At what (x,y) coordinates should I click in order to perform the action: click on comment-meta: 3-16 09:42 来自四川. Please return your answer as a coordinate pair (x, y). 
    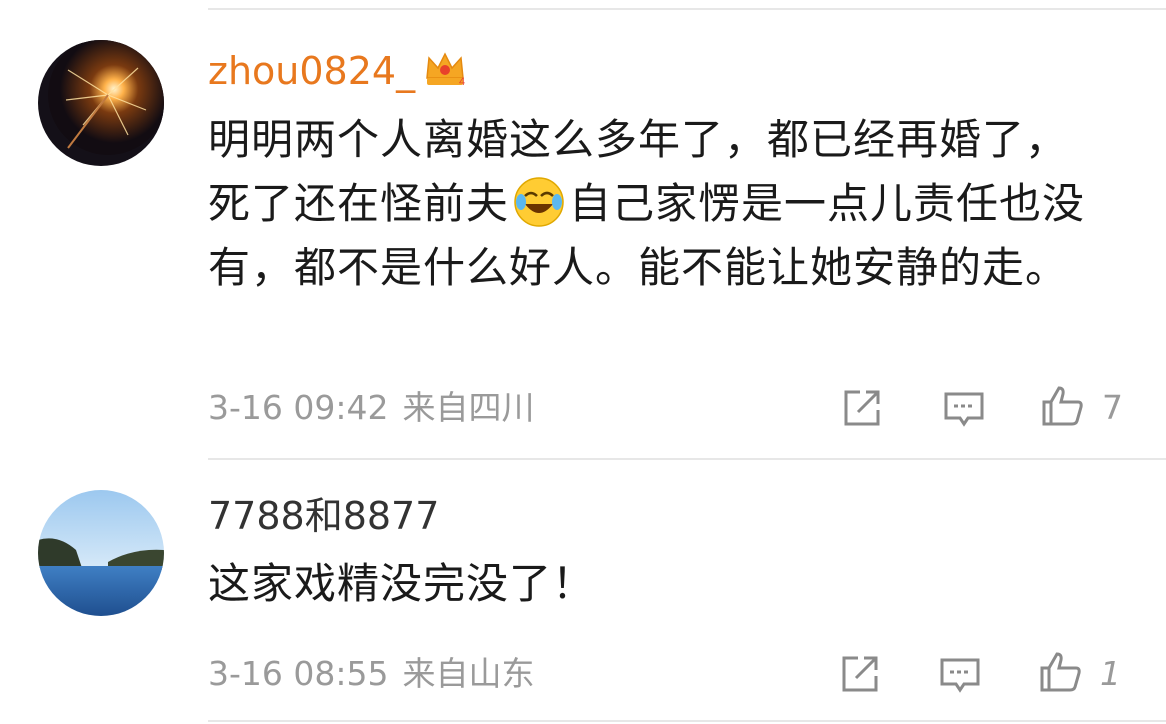
    Looking at the image, I should click on (371, 408).